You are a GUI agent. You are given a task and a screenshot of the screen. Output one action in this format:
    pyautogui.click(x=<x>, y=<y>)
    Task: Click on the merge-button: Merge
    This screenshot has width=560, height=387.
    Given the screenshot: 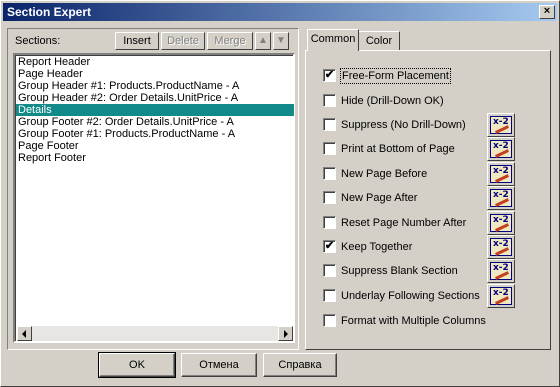 What is the action you would take?
    pyautogui.click(x=230, y=41)
    